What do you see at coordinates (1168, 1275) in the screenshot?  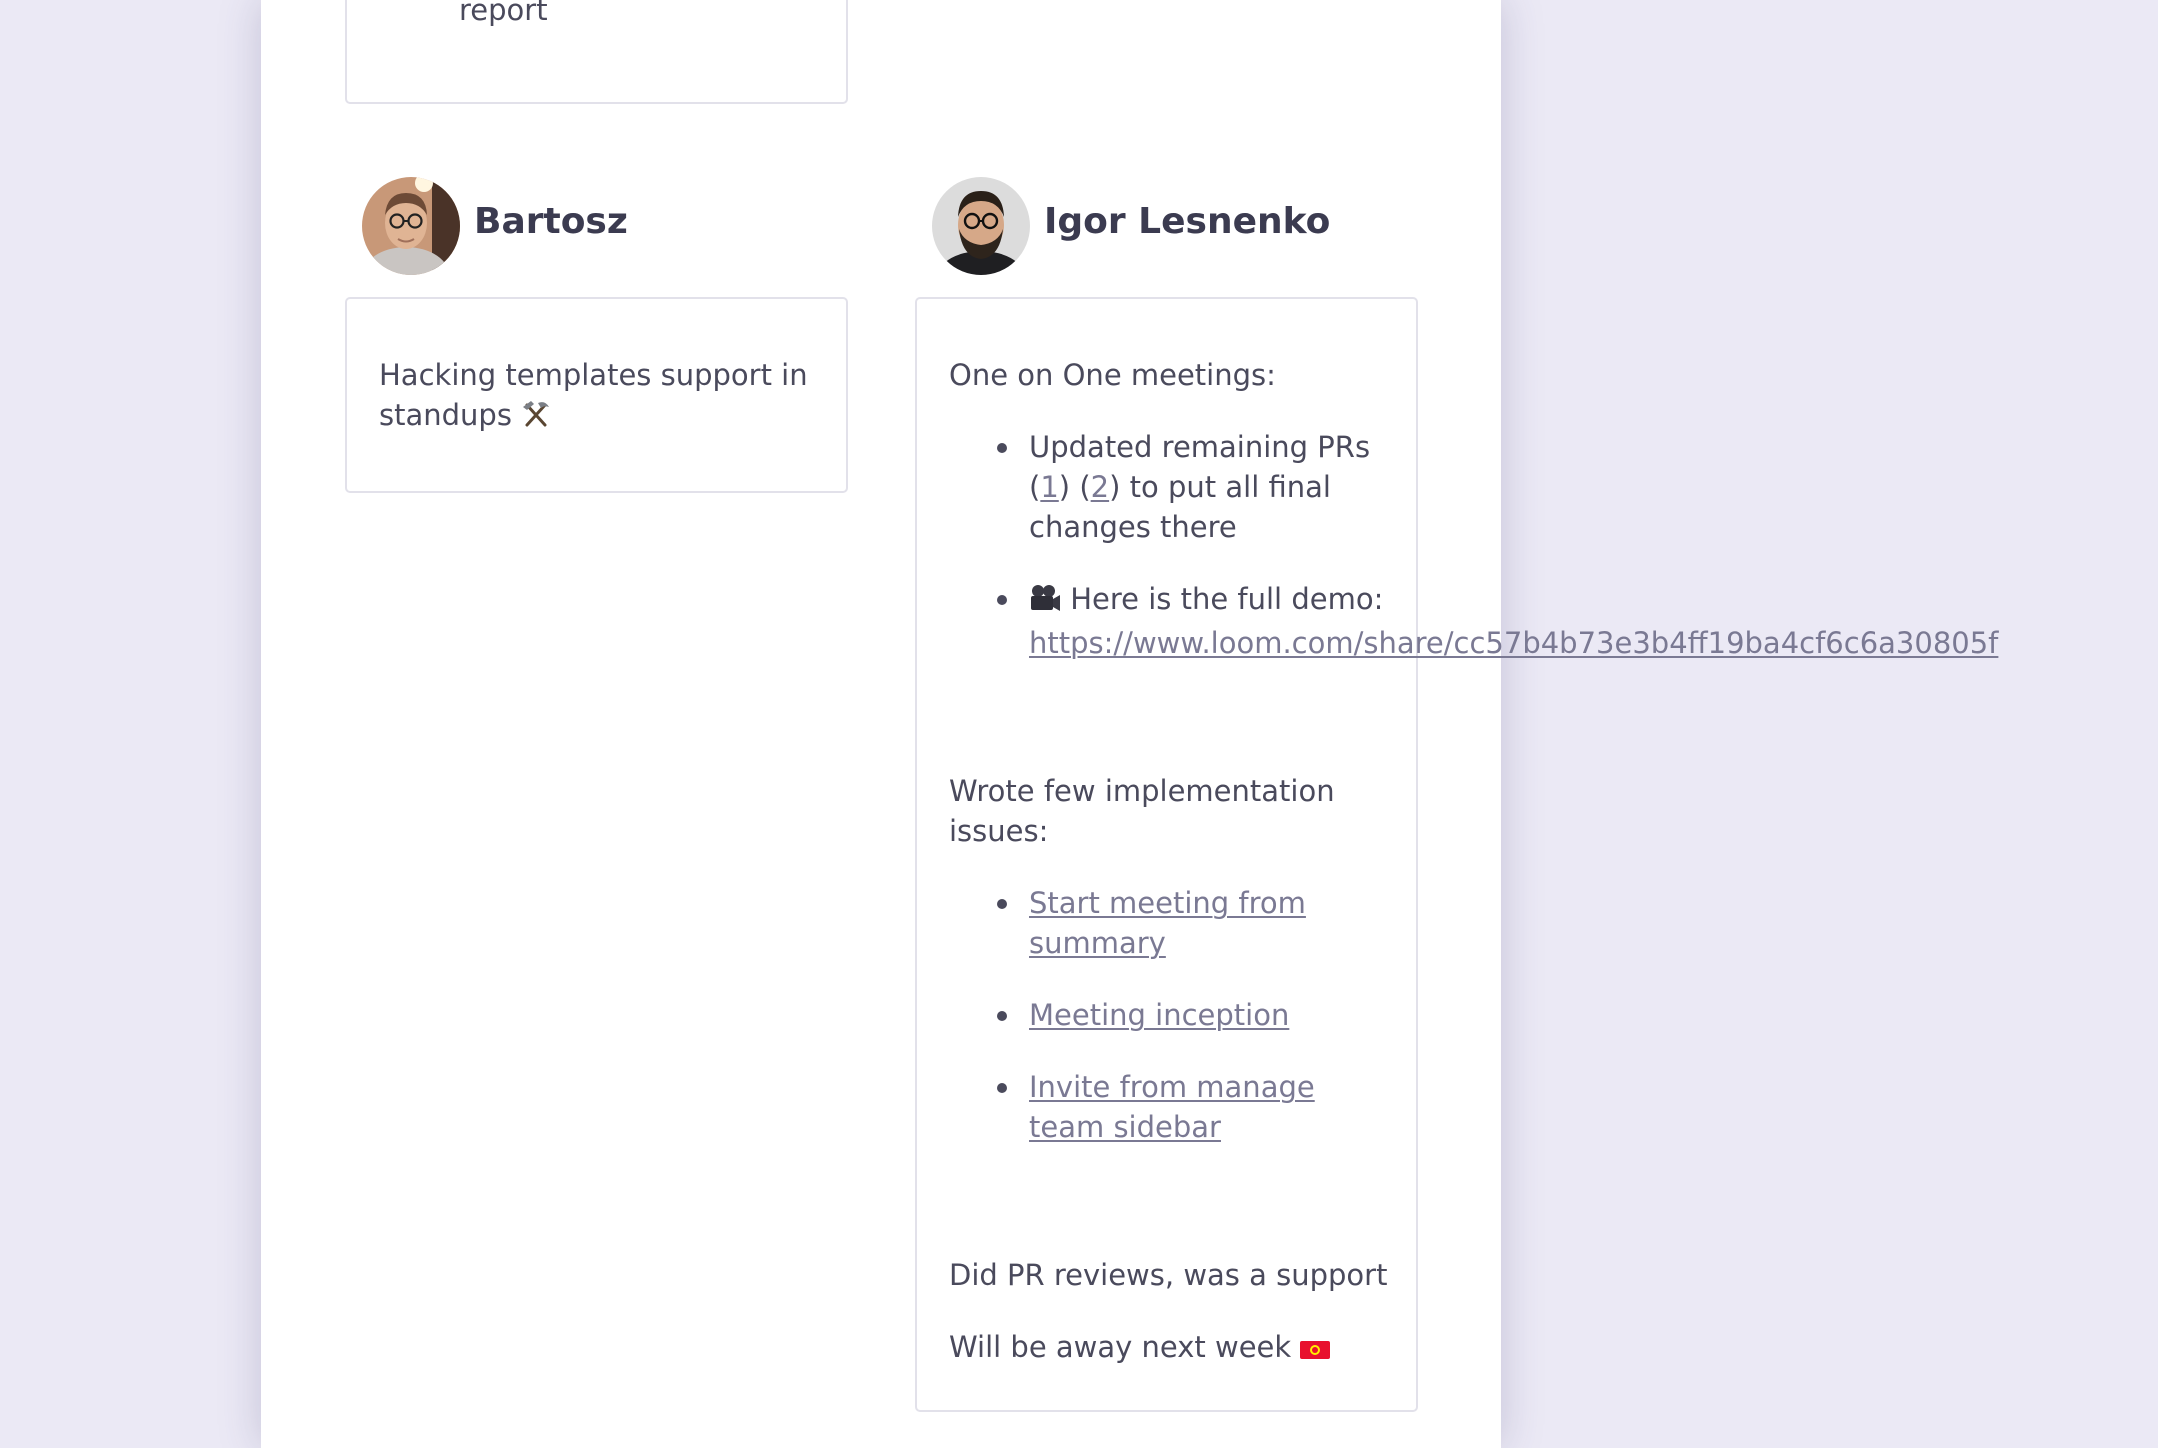 I see `pr-reviews-text: Did PR reviews, was a support` at bounding box center [1168, 1275].